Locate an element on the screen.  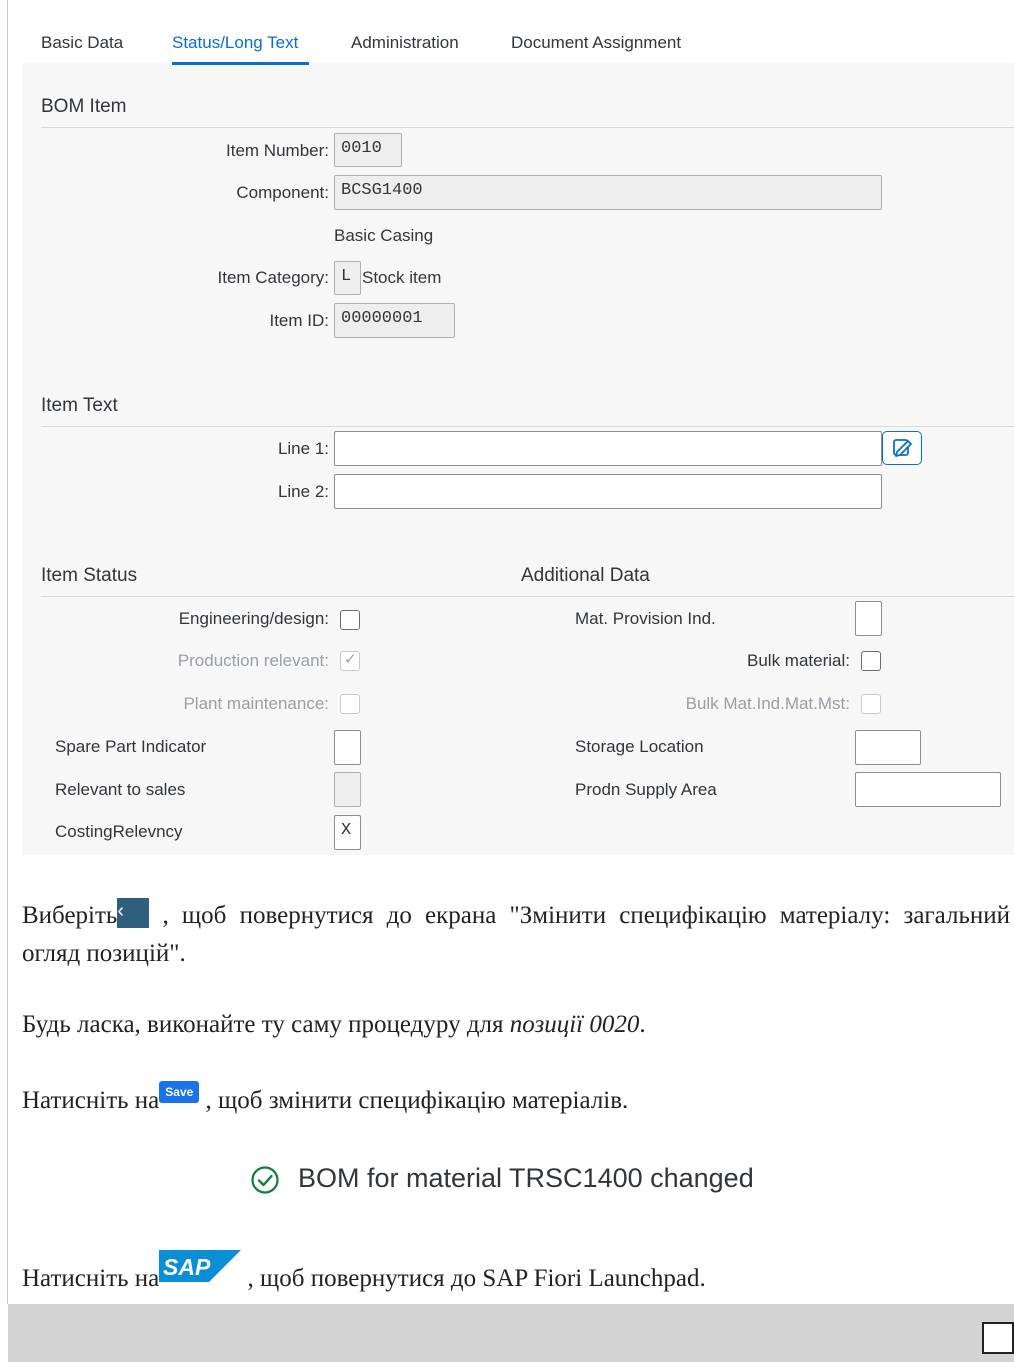
prodn-supply-area-field is located at coordinates (928, 789).